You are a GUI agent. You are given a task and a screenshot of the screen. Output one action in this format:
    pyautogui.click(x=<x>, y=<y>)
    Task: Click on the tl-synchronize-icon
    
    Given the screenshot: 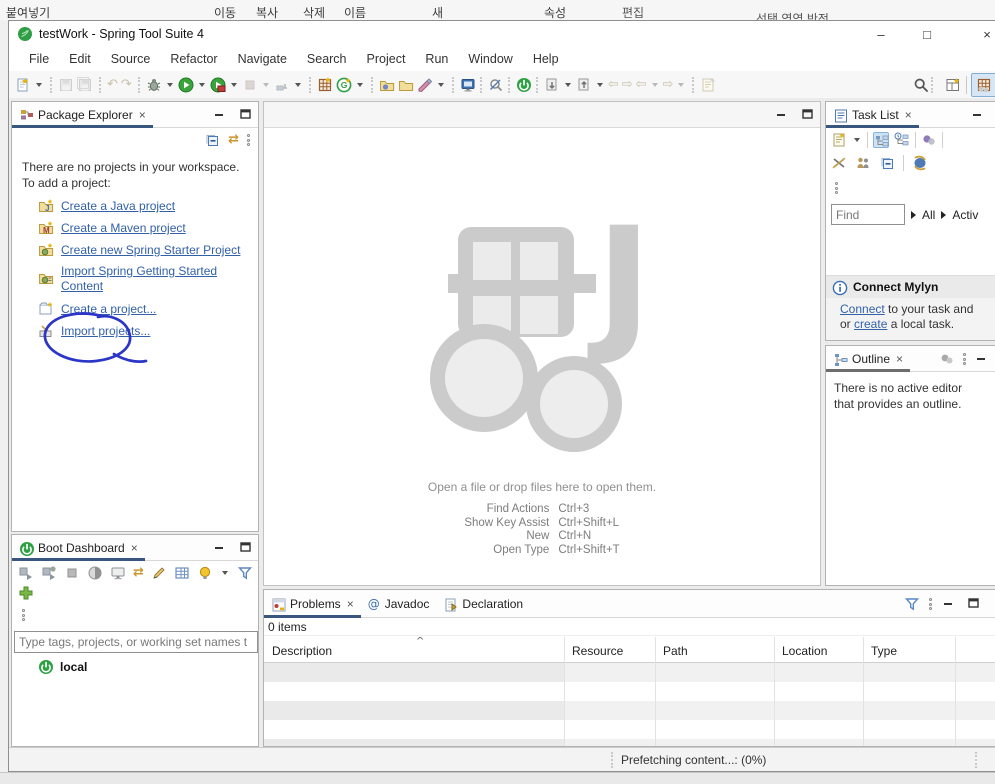 What is the action you would take?
    pyautogui.click(x=920, y=163)
    